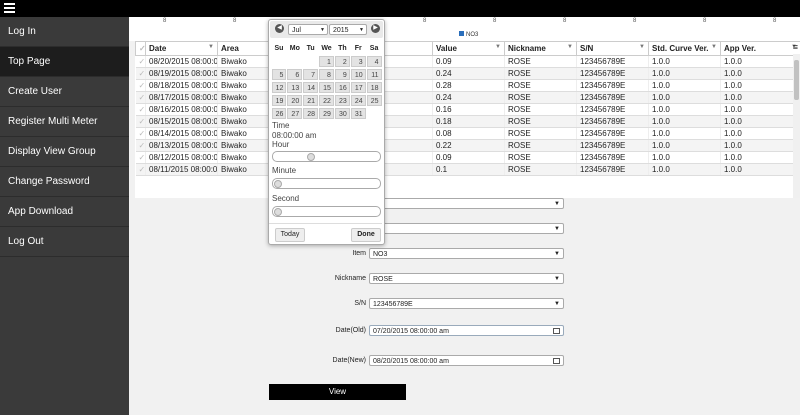 The width and height of the screenshot is (800, 415). What do you see at coordinates (64, 152) in the screenshot?
I see `sidebar-item-display-view-group: Display View Group` at bounding box center [64, 152].